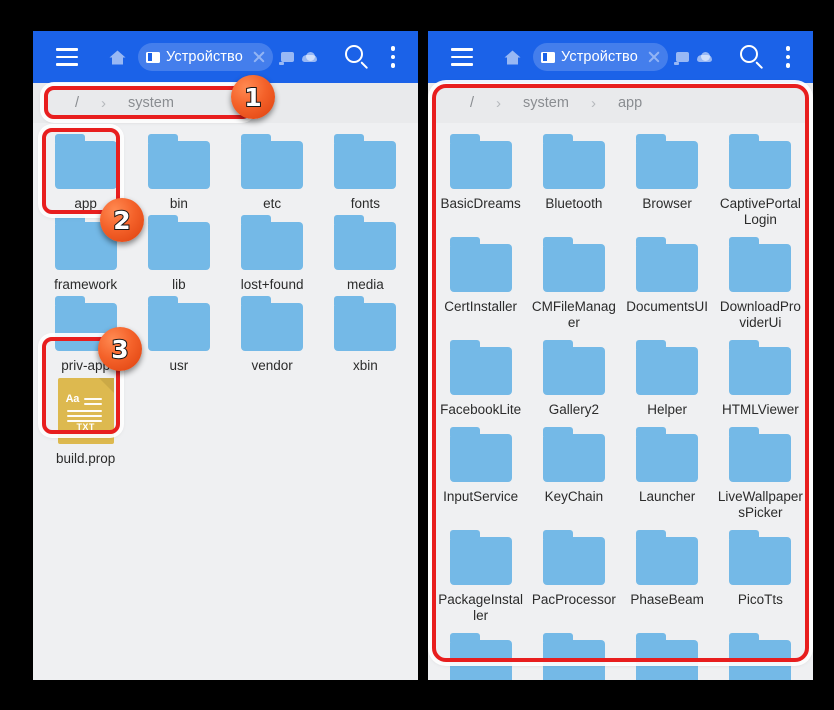  I want to click on file-name: lost+found, so click(272, 284).